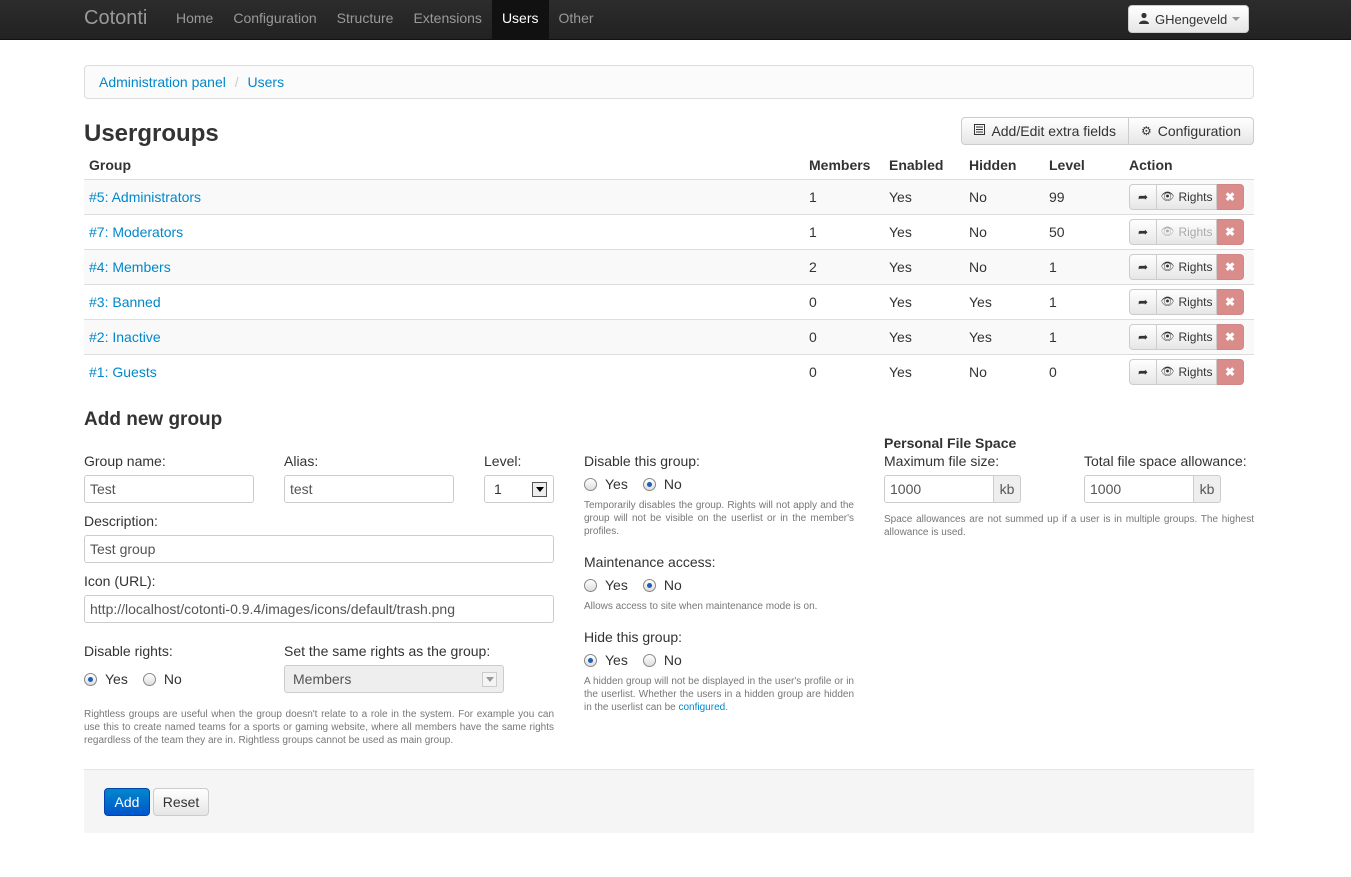  I want to click on group-link: #7: Moderators, so click(136, 232).